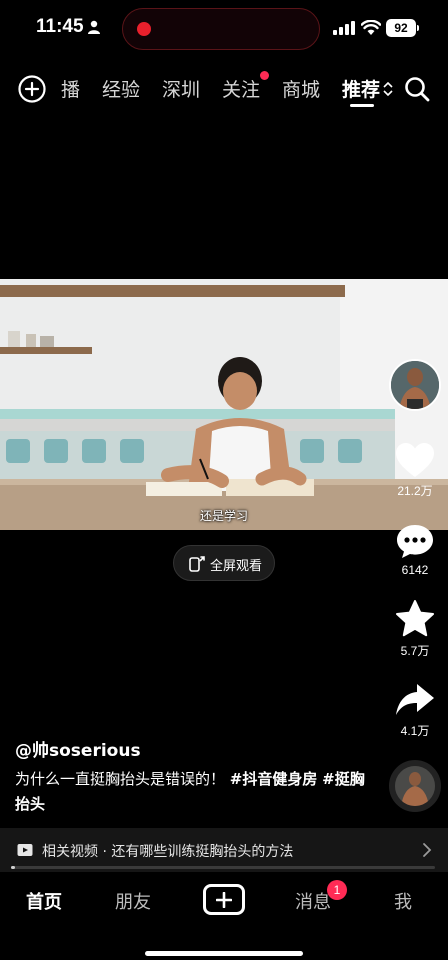 The height and width of the screenshot is (960, 448). What do you see at coordinates (221, 29) in the screenshot?
I see `dynamic-island` at bounding box center [221, 29].